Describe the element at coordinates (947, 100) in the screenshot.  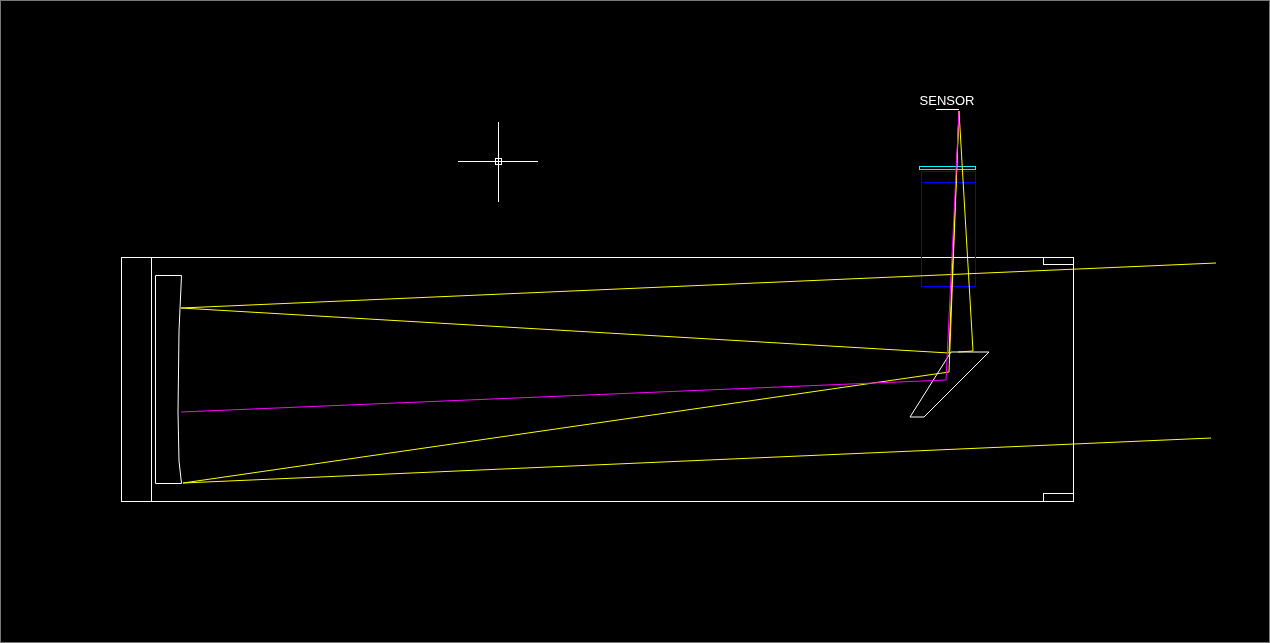
I see `sensor-label: SENSOR` at that location.